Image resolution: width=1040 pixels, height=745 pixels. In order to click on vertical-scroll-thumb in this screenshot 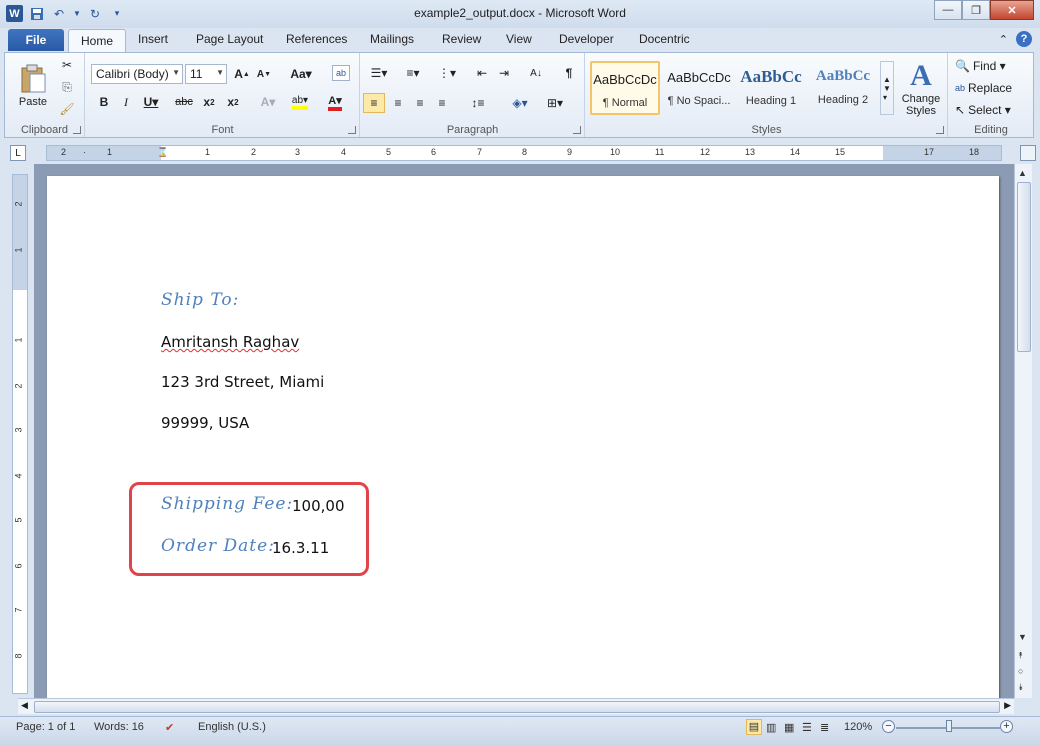, I will do `click(1024, 267)`.